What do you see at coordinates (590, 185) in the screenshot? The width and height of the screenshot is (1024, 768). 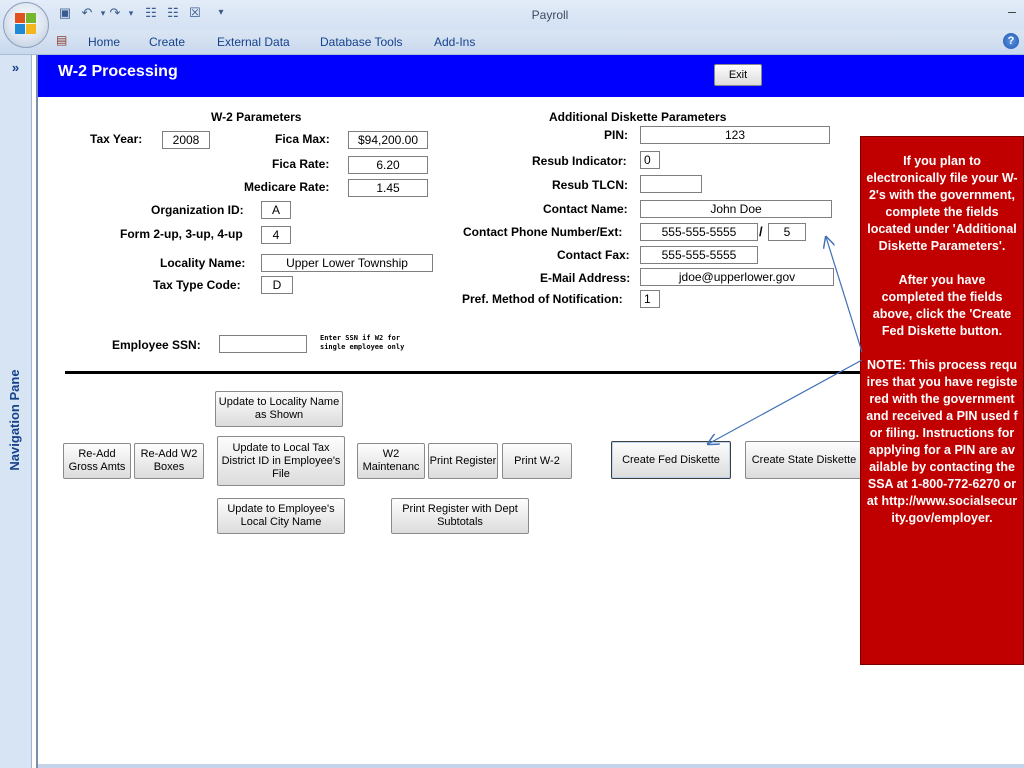 I see `resub-tlcn-label: Resub TLCN:` at bounding box center [590, 185].